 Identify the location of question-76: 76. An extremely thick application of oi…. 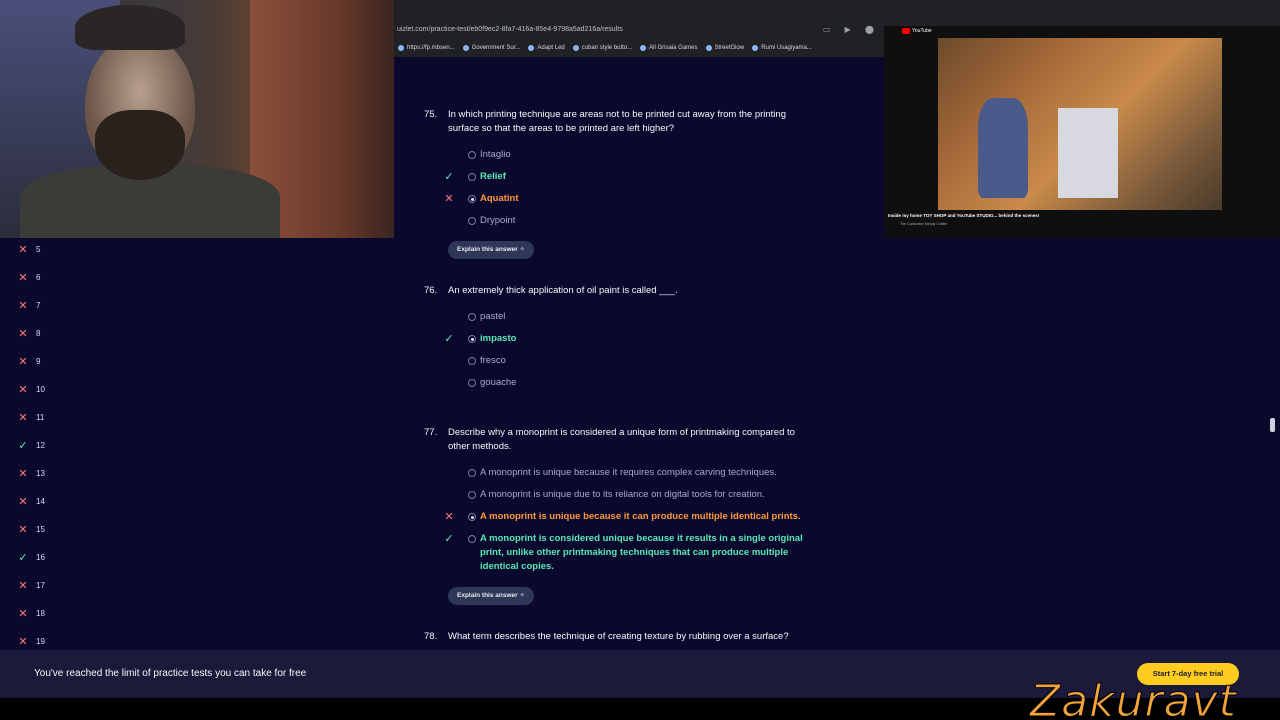
(624, 336).